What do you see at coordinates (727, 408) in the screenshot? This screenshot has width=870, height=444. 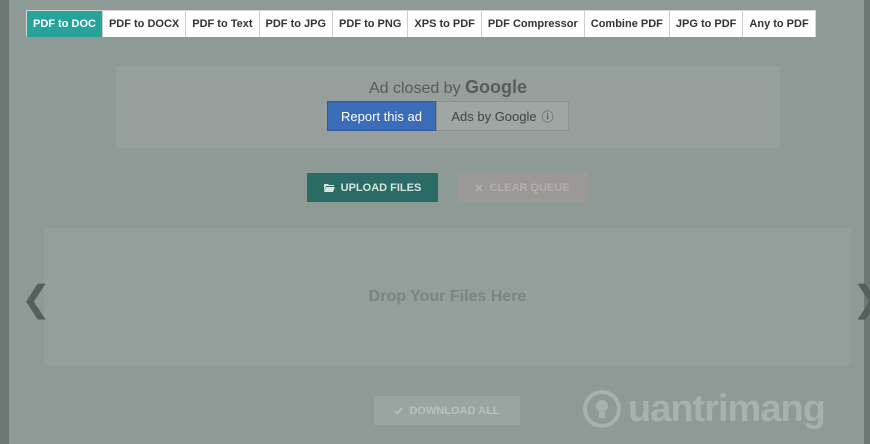 I see `watermark-text: uantrimang` at bounding box center [727, 408].